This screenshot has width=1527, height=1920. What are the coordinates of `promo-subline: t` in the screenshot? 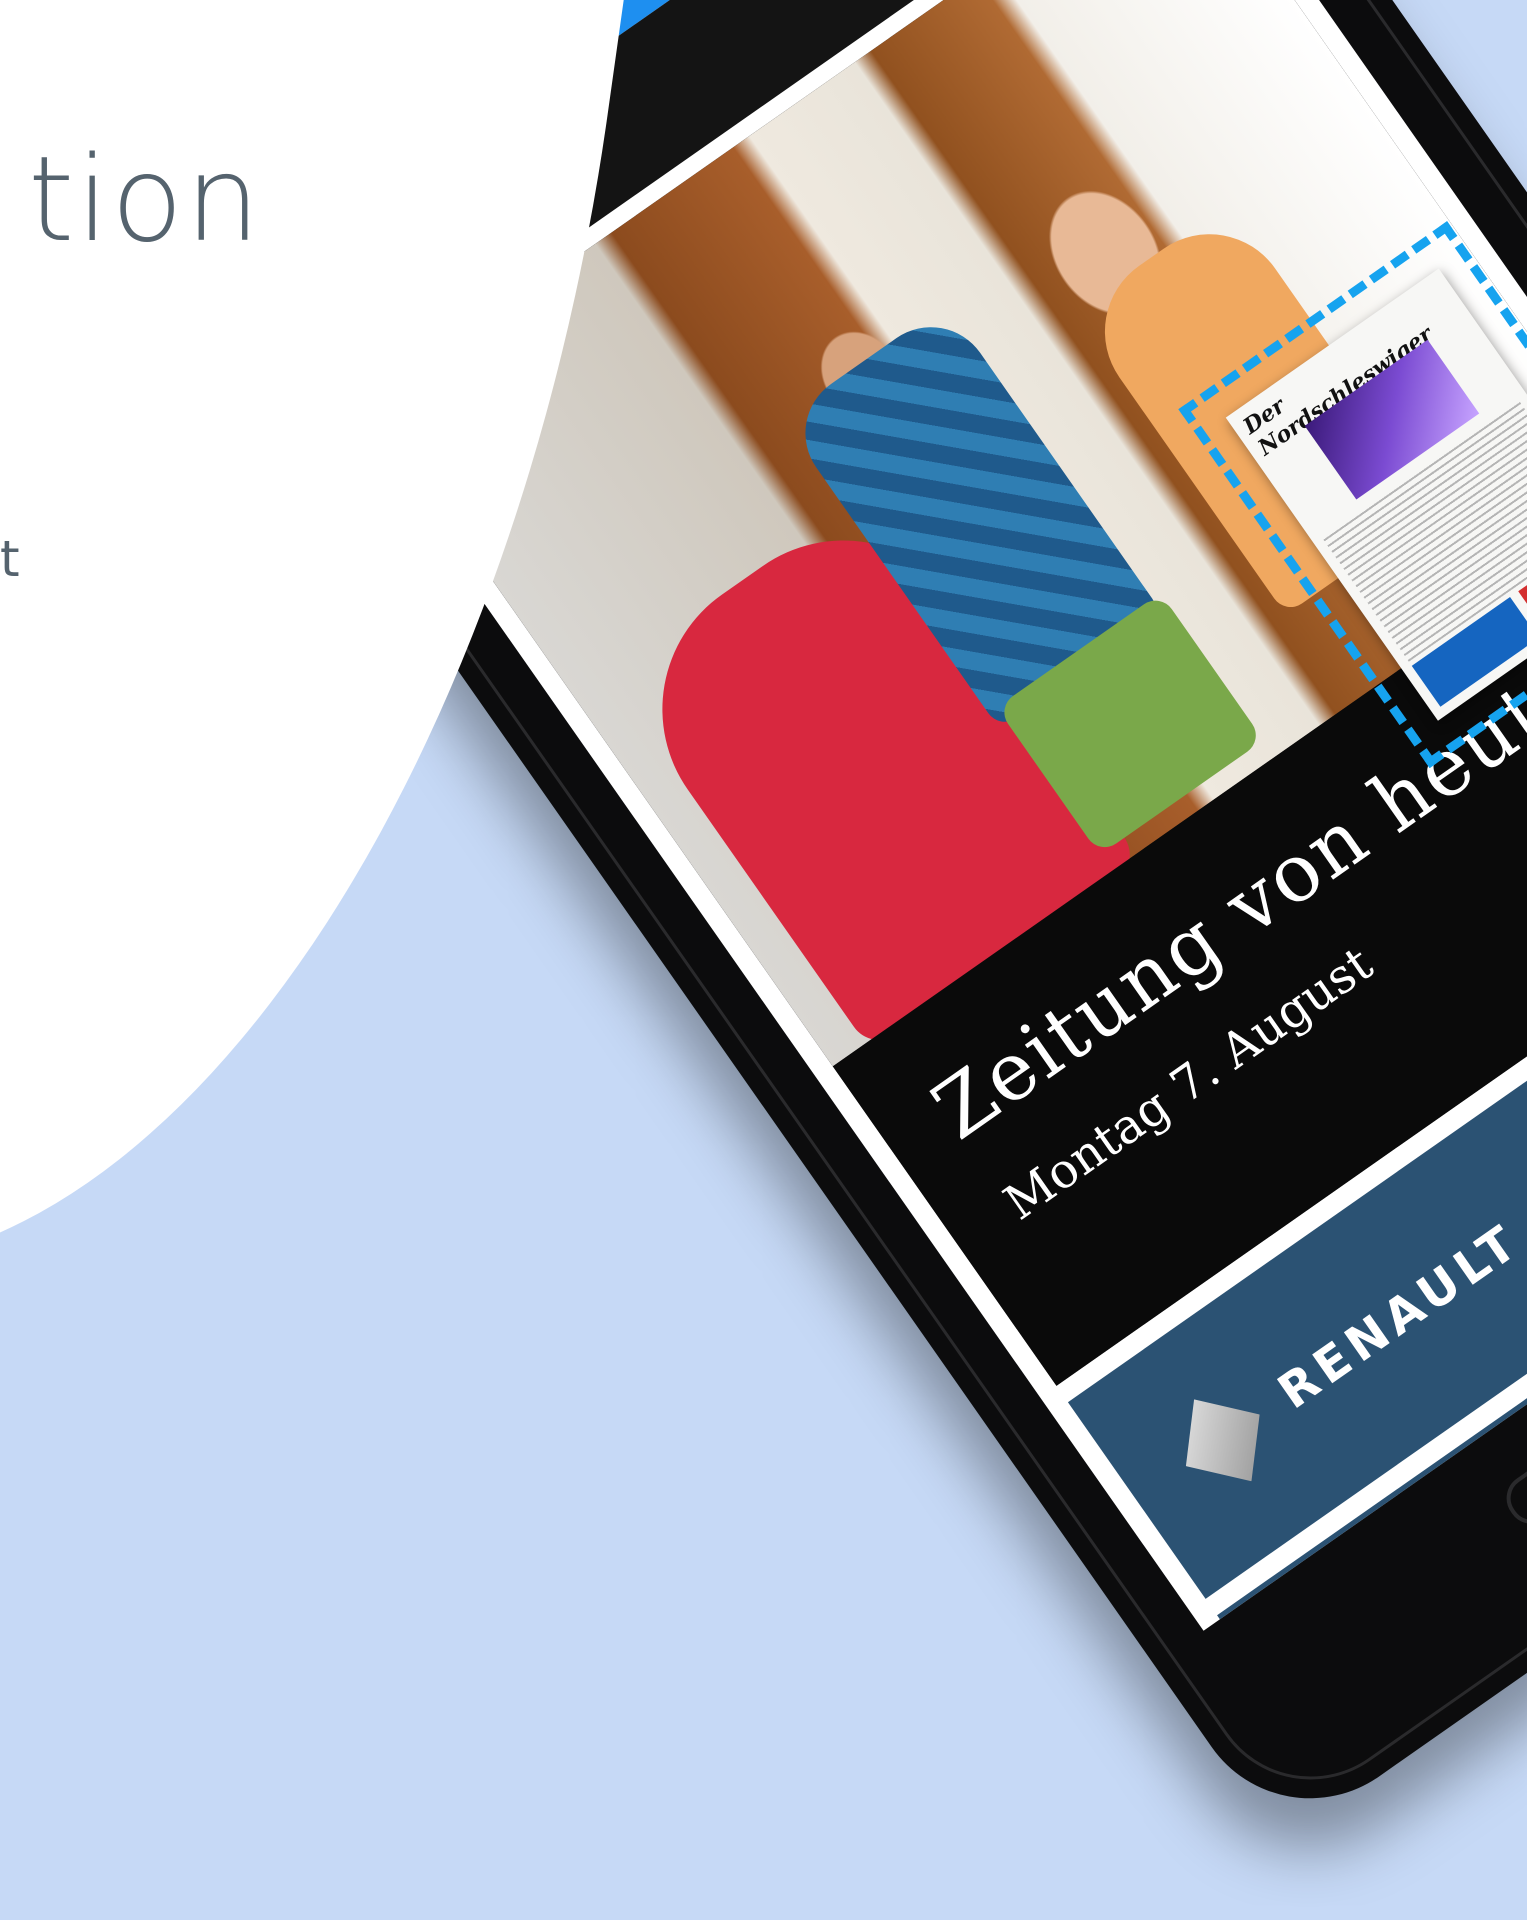 It's located at (10, 559).